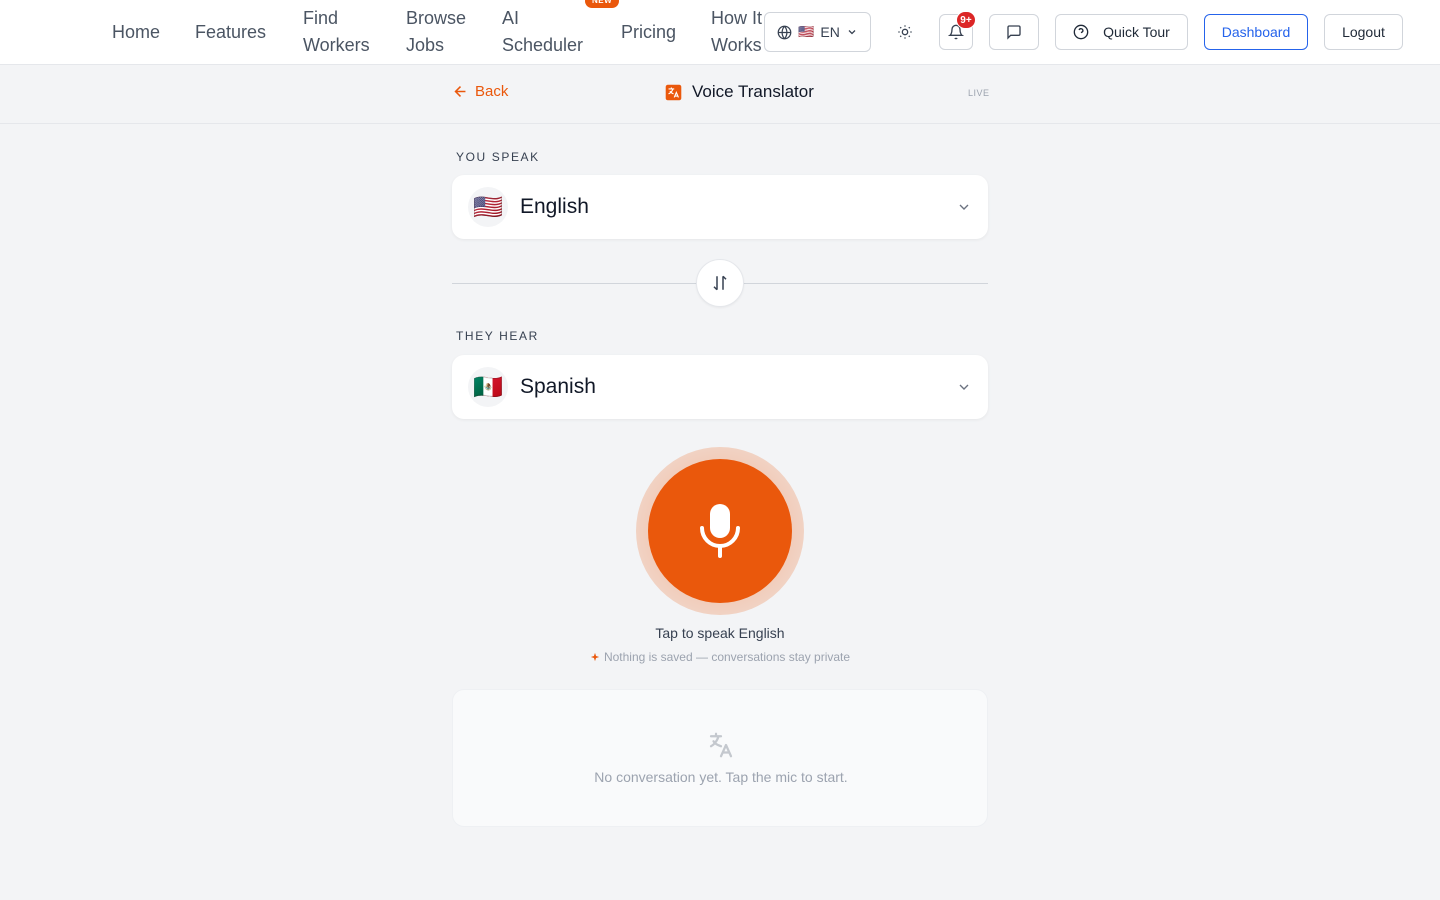 This screenshot has width=1440, height=900. I want to click on swap-languages-button, so click(720, 283).